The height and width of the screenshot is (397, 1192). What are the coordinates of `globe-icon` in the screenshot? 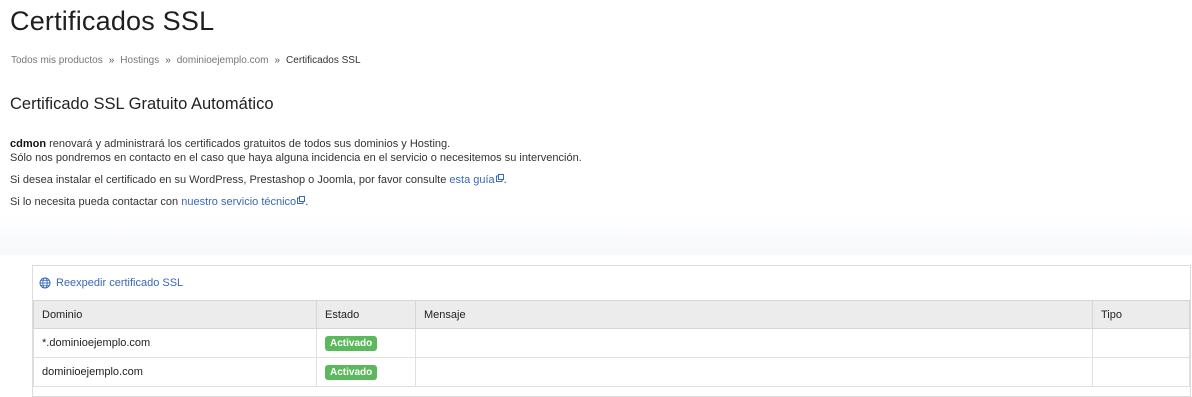 It's located at (45, 283).